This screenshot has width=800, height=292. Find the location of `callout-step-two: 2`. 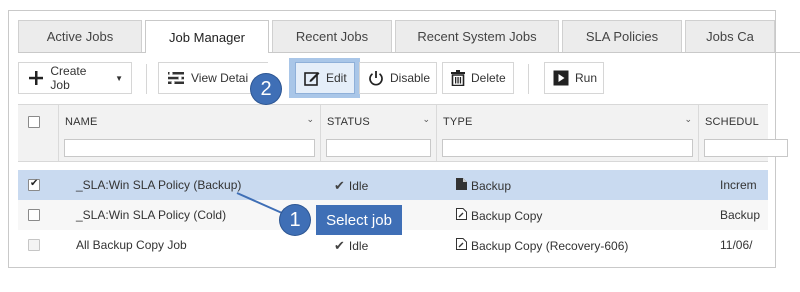

callout-step-two: 2 is located at coordinates (266, 89).